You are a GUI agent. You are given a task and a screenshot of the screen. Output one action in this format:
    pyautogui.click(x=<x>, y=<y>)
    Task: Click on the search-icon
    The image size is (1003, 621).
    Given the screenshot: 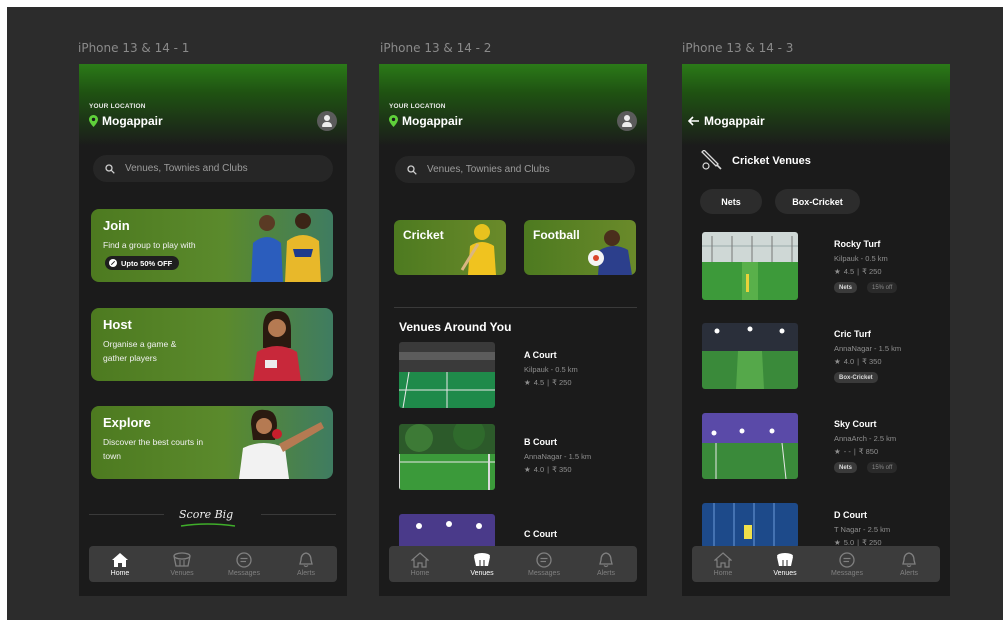 What is the action you would take?
    pyautogui.click(x=412, y=169)
    